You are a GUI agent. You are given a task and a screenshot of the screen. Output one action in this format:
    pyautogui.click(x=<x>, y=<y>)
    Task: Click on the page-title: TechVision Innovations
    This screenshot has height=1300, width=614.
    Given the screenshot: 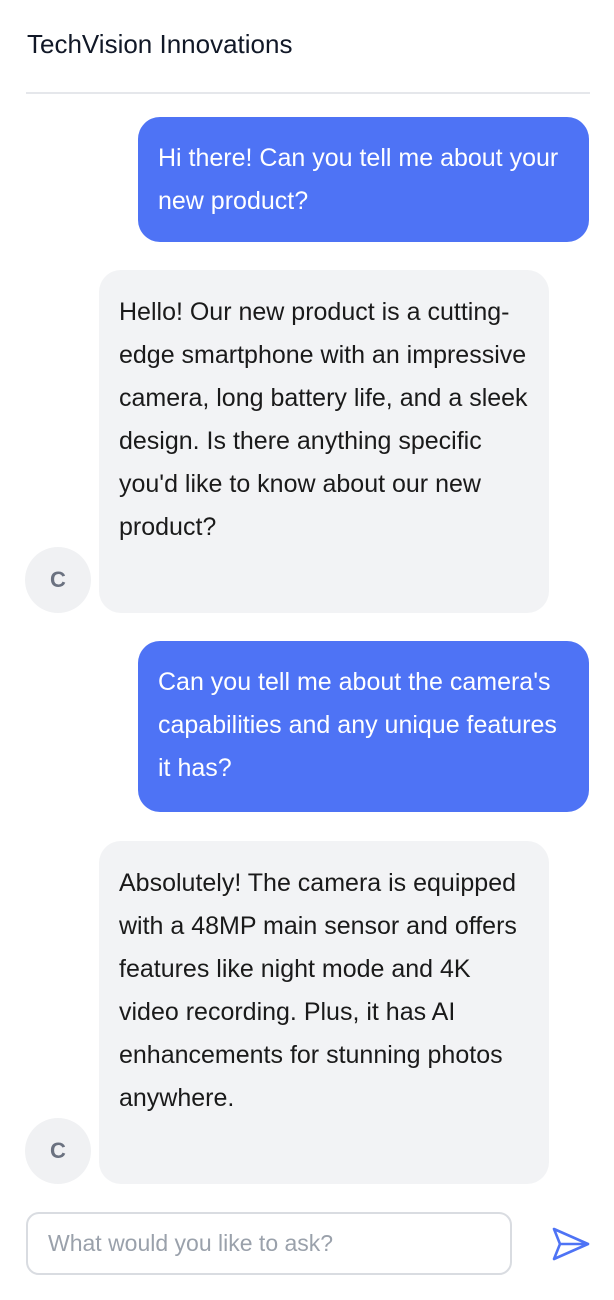 What is the action you would take?
    pyautogui.click(x=160, y=44)
    